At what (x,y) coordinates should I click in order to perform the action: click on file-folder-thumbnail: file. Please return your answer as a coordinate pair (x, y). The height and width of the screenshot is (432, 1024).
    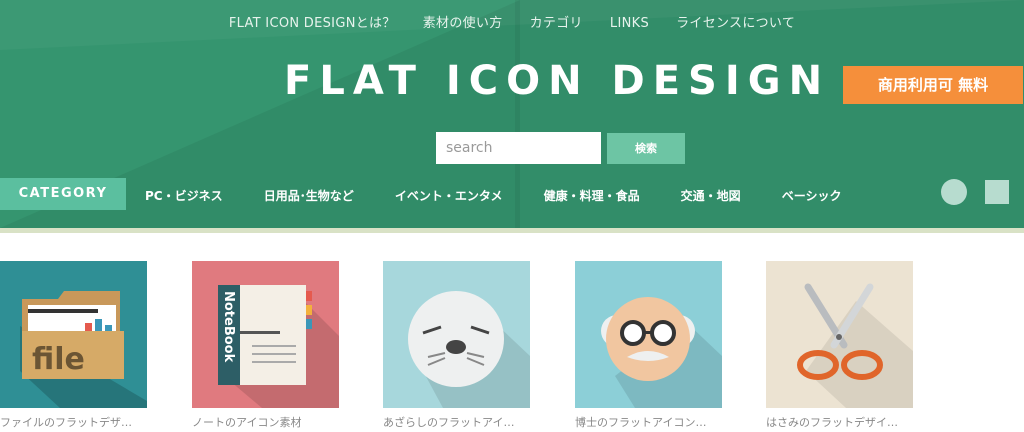
    Looking at the image, I should click on (73, 334).